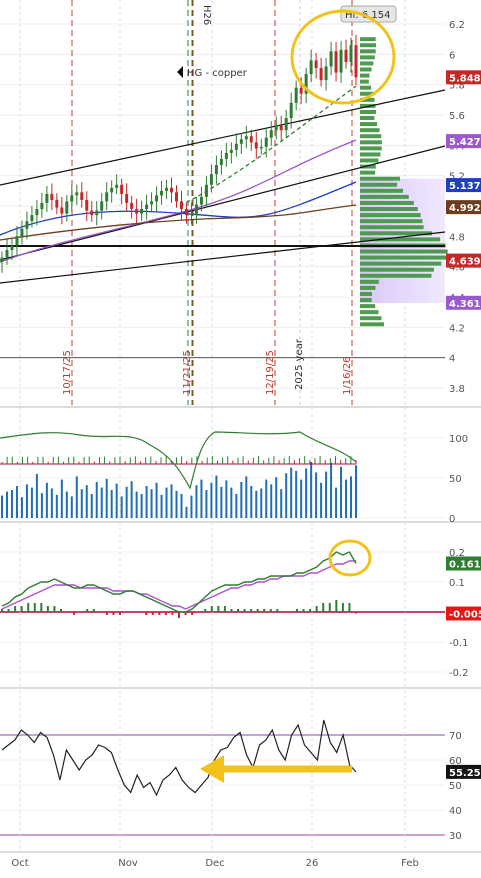  I want to click on macd-tag-value: -0.005, so click(465, 615).